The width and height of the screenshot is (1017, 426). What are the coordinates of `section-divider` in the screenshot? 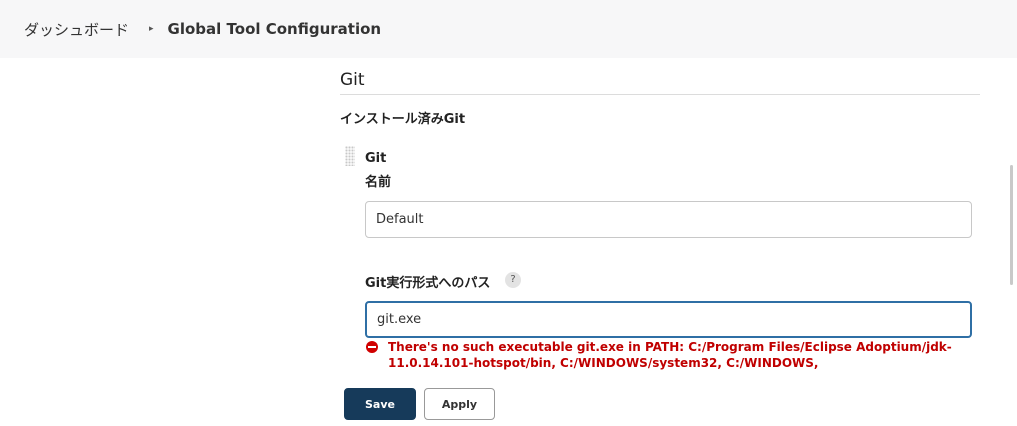 It's located at (660, 94).